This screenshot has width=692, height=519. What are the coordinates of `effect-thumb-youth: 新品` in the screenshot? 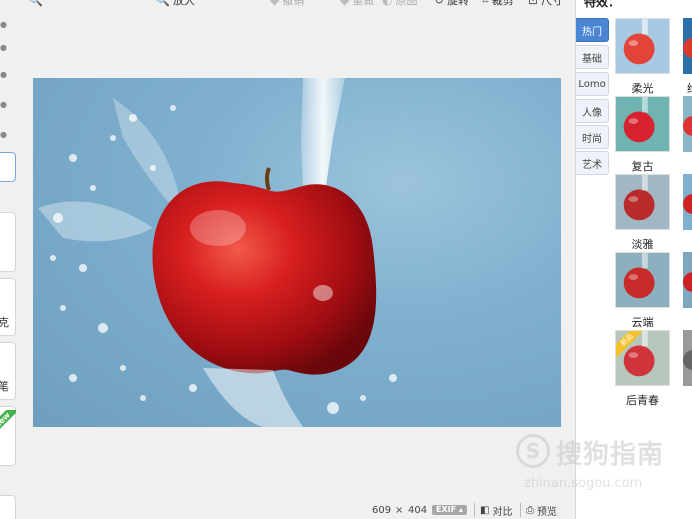 It's located at (642, 358).